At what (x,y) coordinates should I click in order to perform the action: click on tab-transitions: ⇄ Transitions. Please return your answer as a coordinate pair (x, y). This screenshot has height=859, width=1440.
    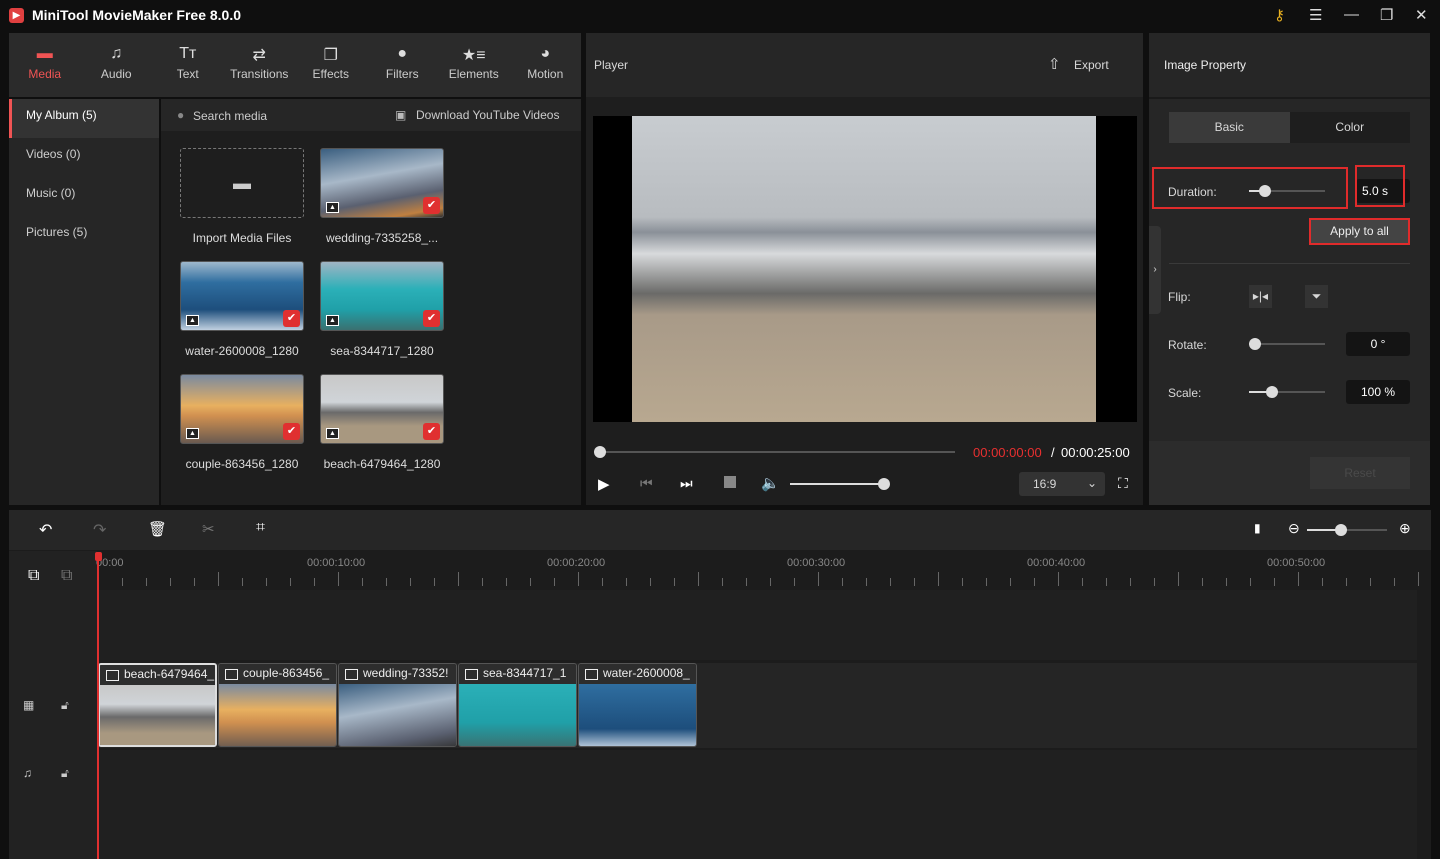
    Looking at the image, I should click on (260, 65).